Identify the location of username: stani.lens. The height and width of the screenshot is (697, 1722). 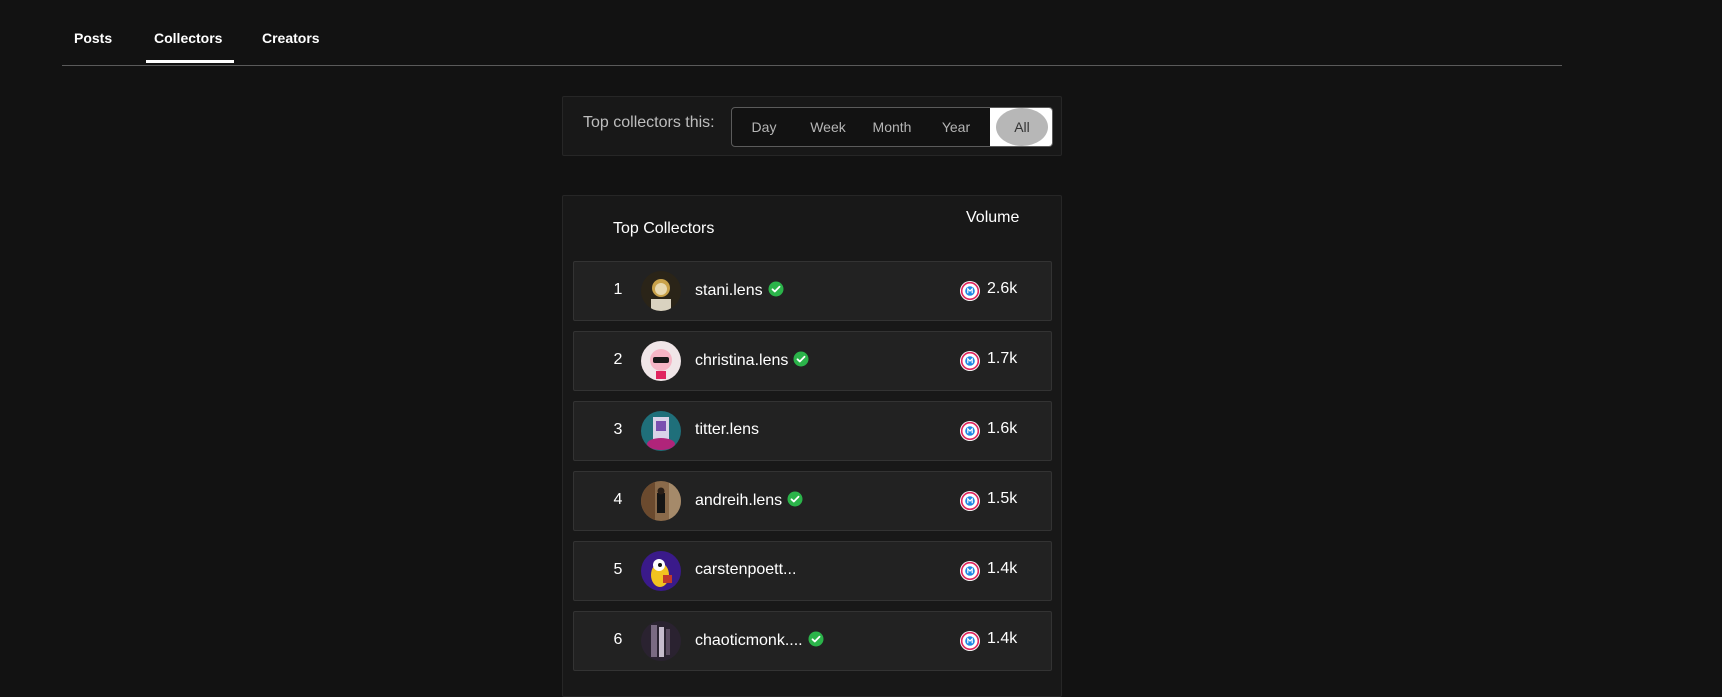
(739, 290).